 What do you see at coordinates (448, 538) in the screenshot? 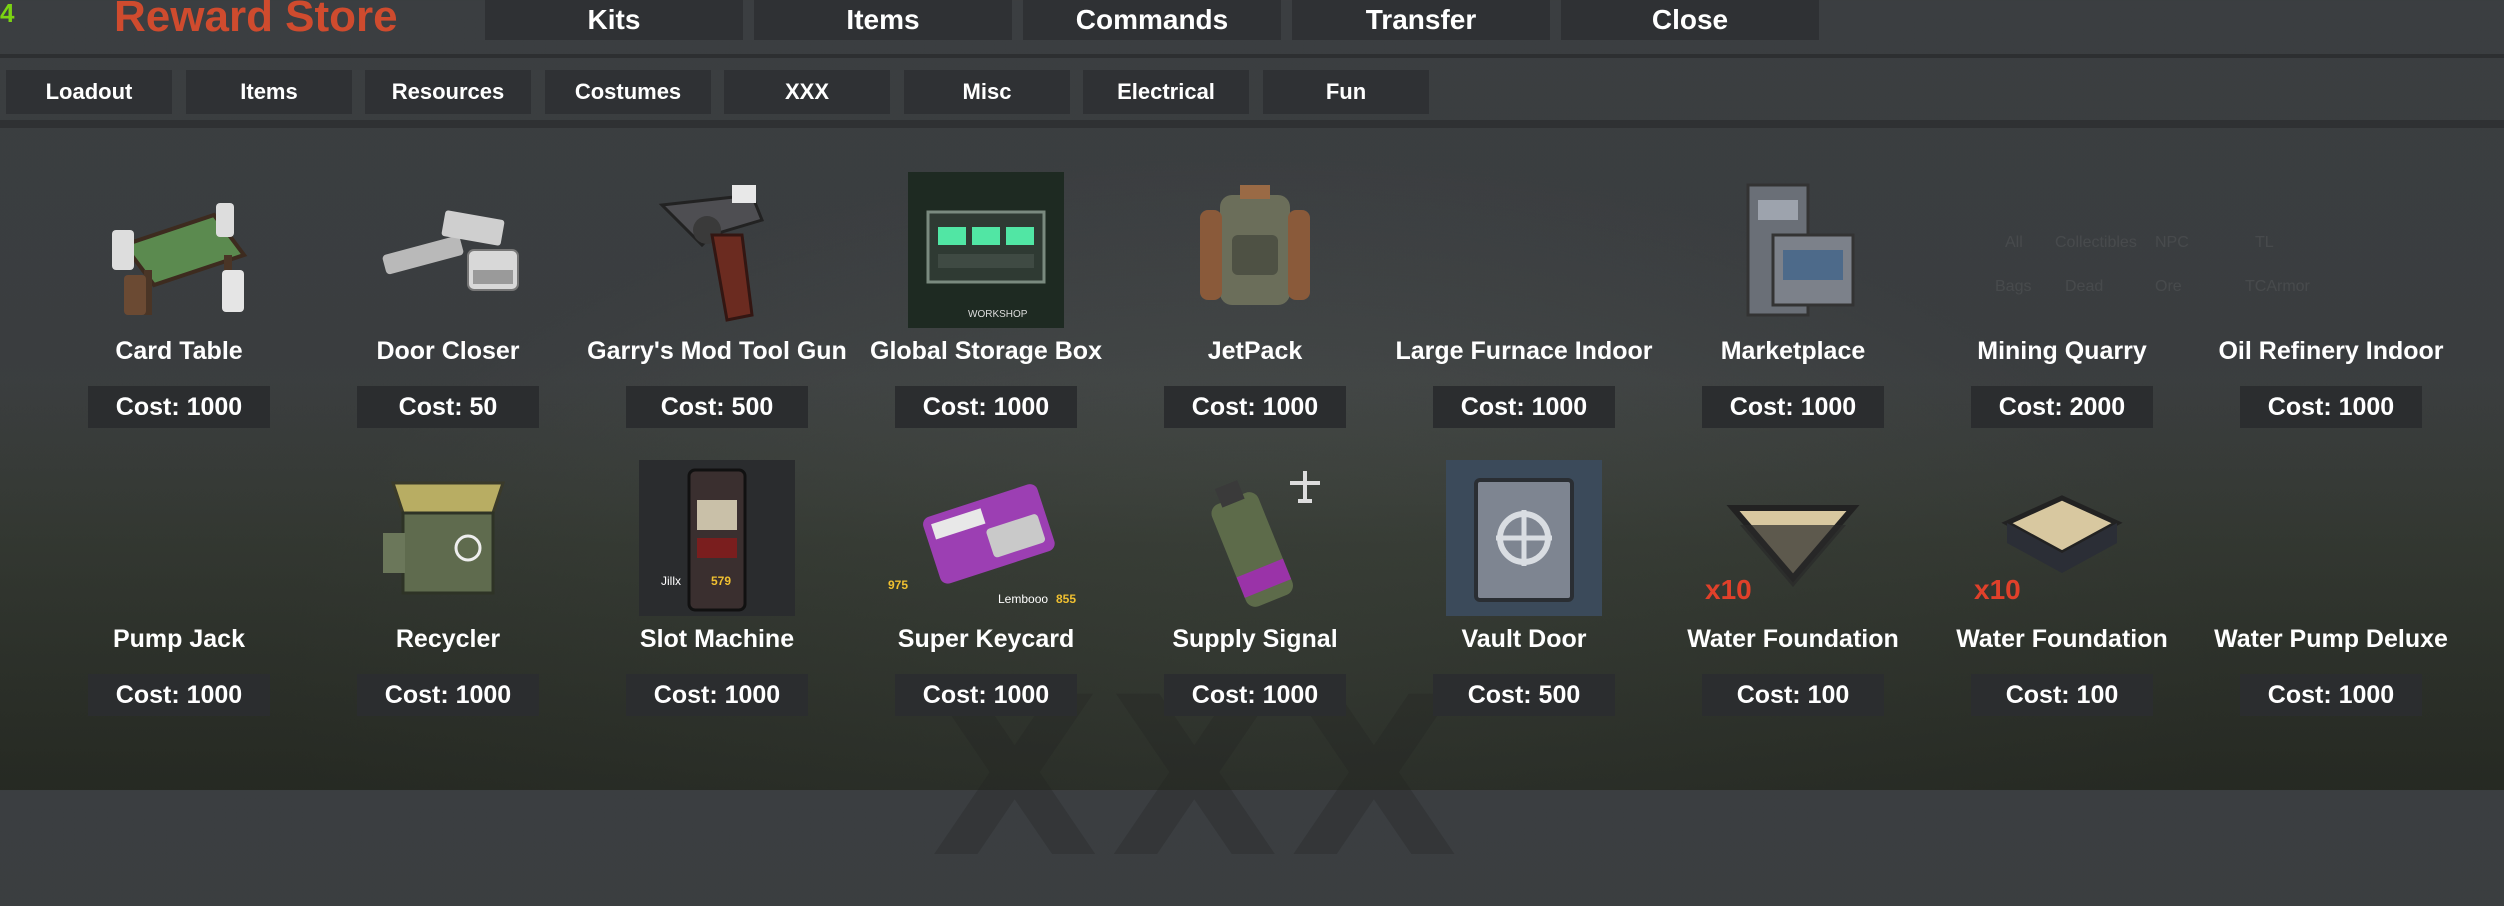
I see `recycler-icon` at bounding box center [448, 538].